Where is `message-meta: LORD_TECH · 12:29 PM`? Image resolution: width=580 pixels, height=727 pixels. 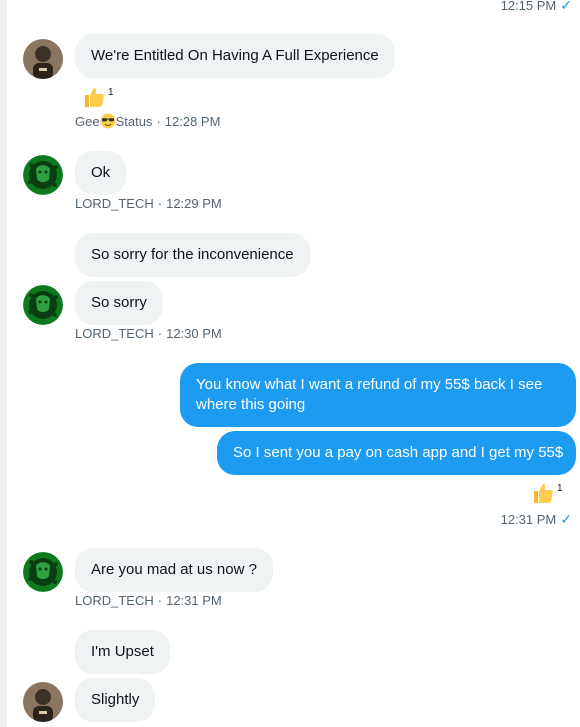 message-meta: LORD_TECH · 12:29 PM is located at coordinates (148, 203).